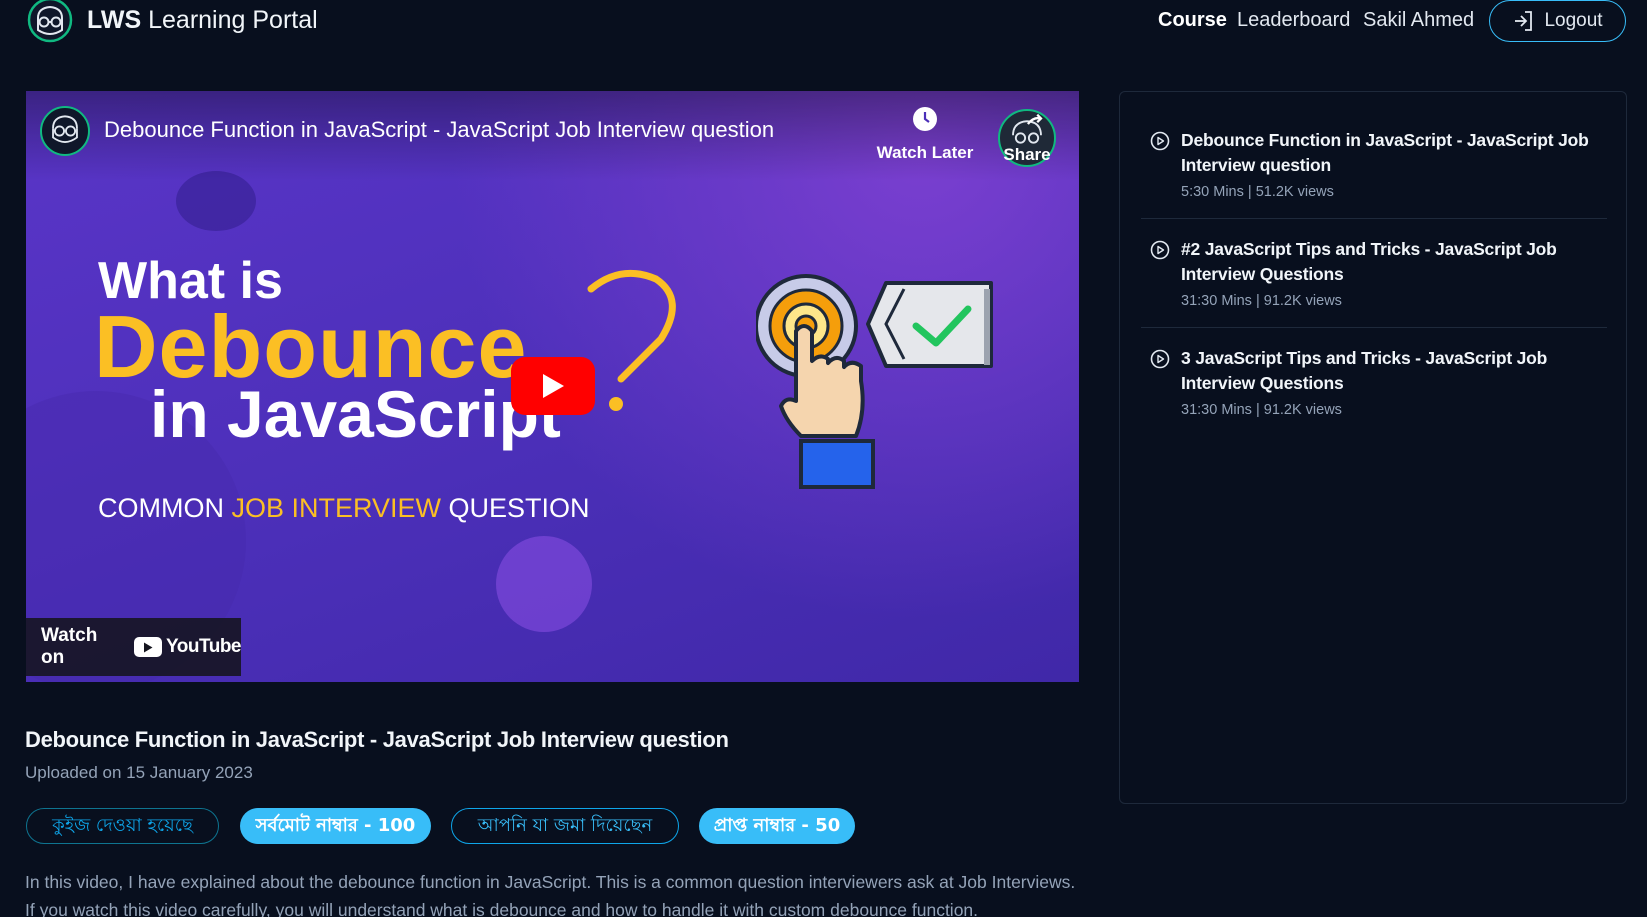 The image size is (1647, 917). I want to click on bg-blob, so click(544, 584).